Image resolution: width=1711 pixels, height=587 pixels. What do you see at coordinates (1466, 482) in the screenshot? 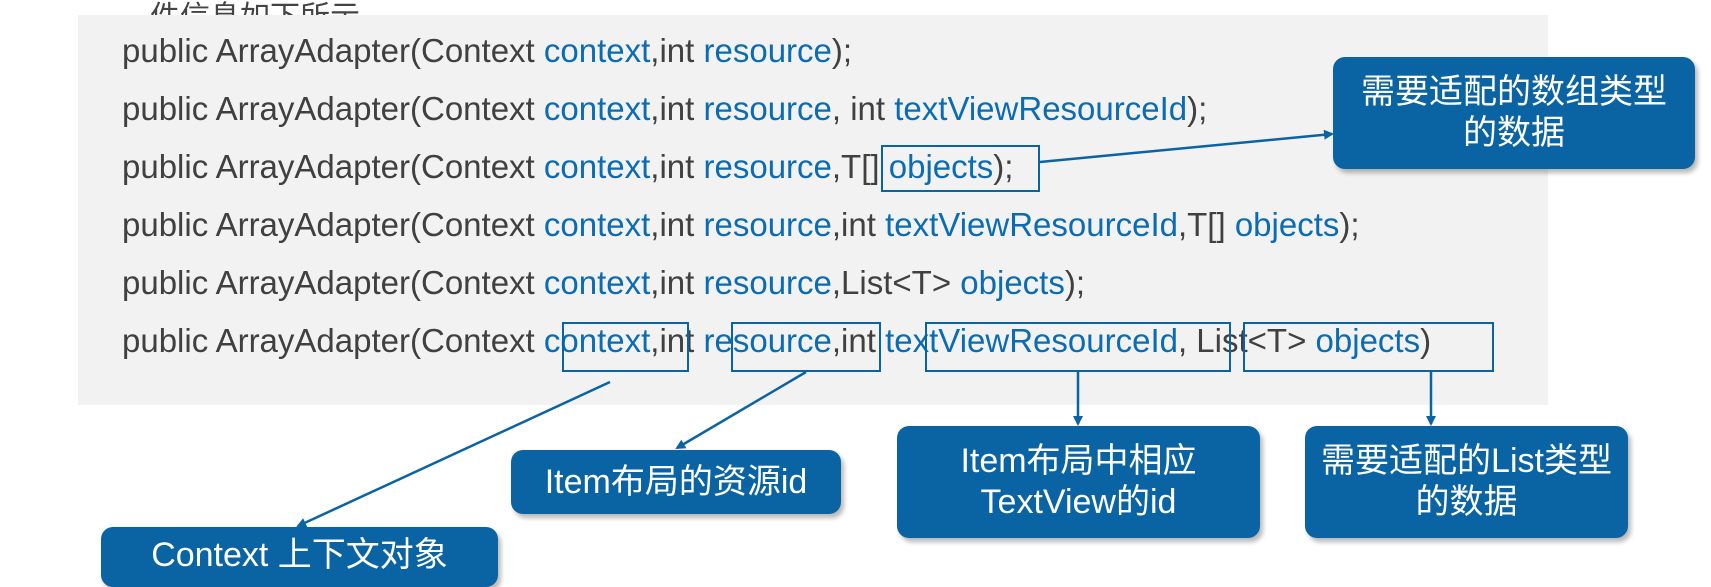
I see `callout-list-objects: 需要适配的List类型的数据` at bounding box center [1466, 482].